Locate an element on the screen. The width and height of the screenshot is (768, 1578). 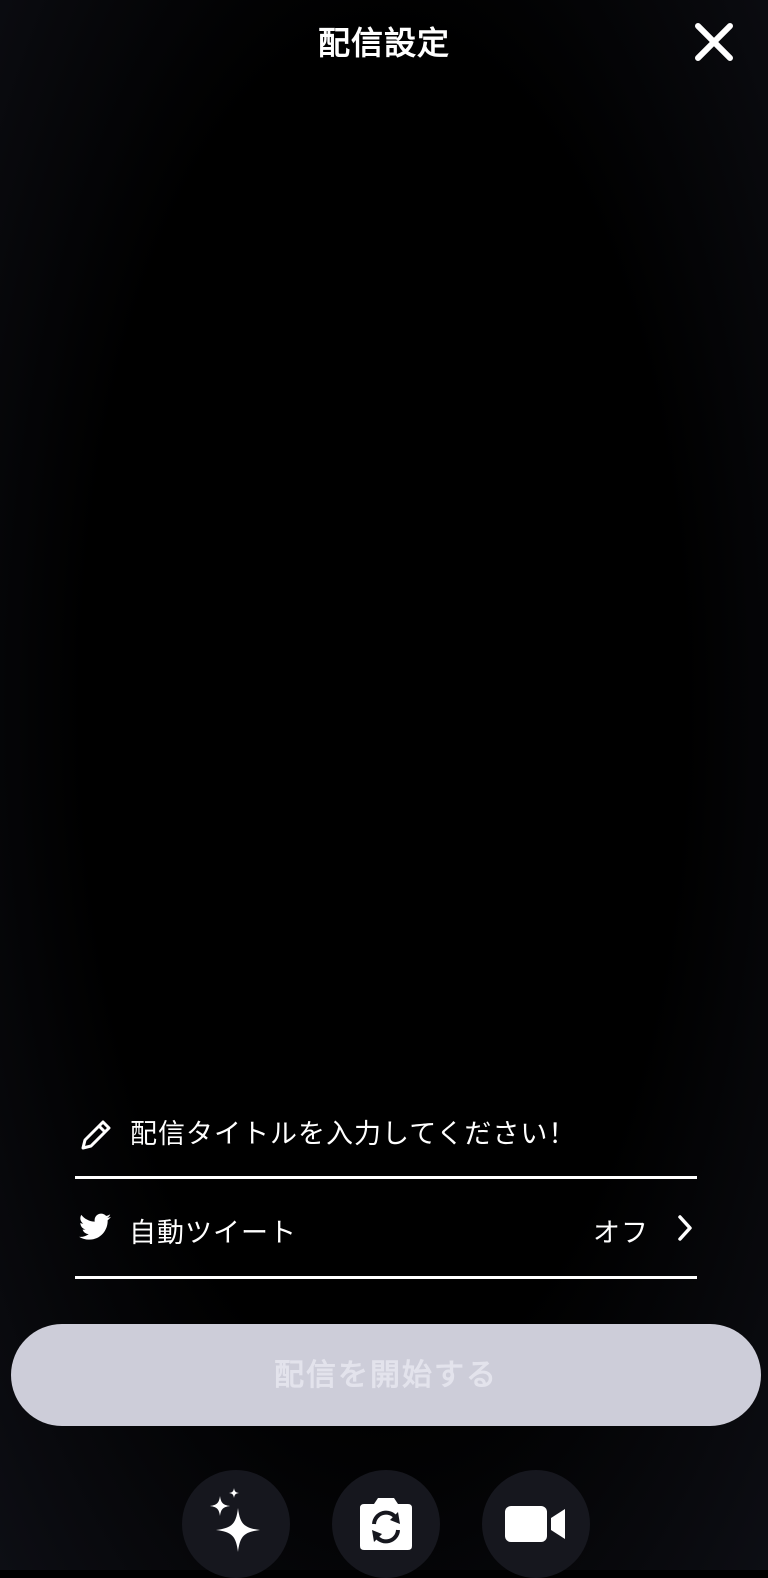
sparkles-icon is located at coordinates (235, 1520).